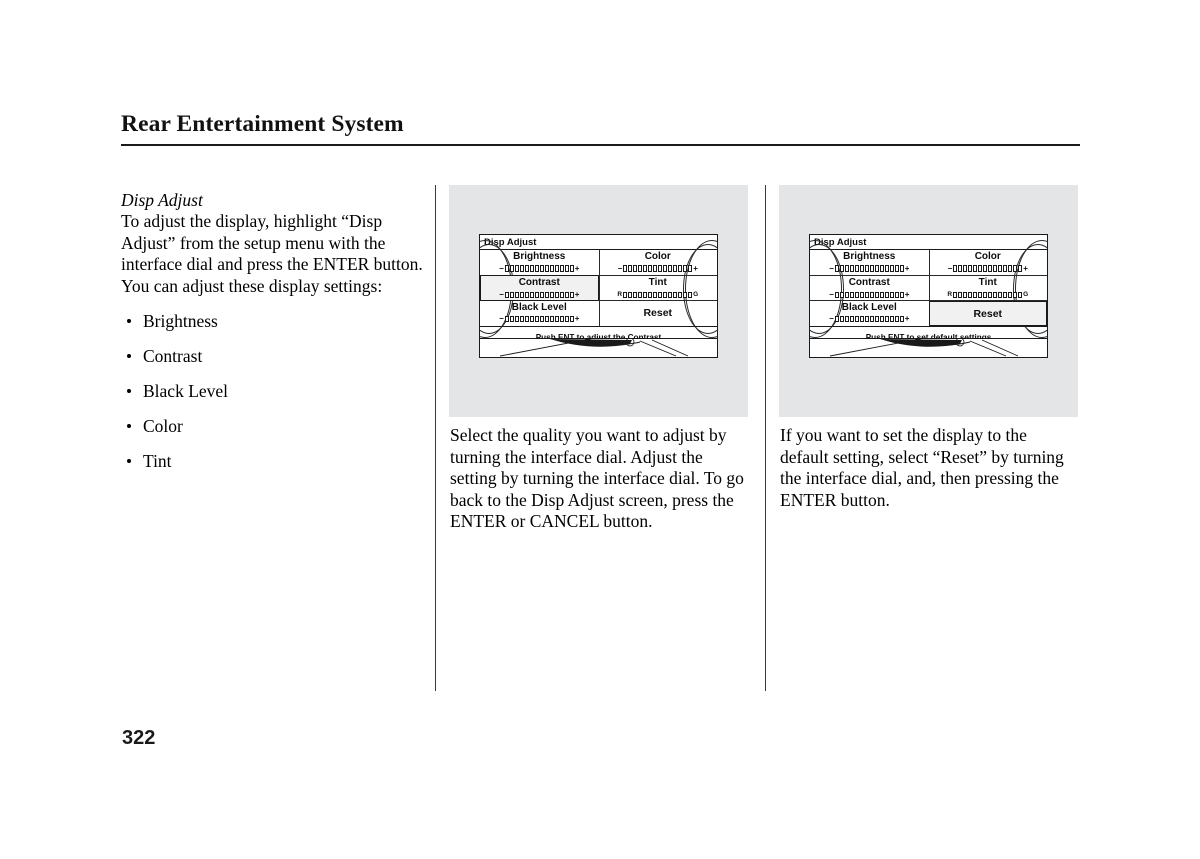 This screenshot has height=859, width=1200. What do you see at coordinates (273, 426) in the screenshot?
I see `list-item: Color` at bounding box center [273, 426].